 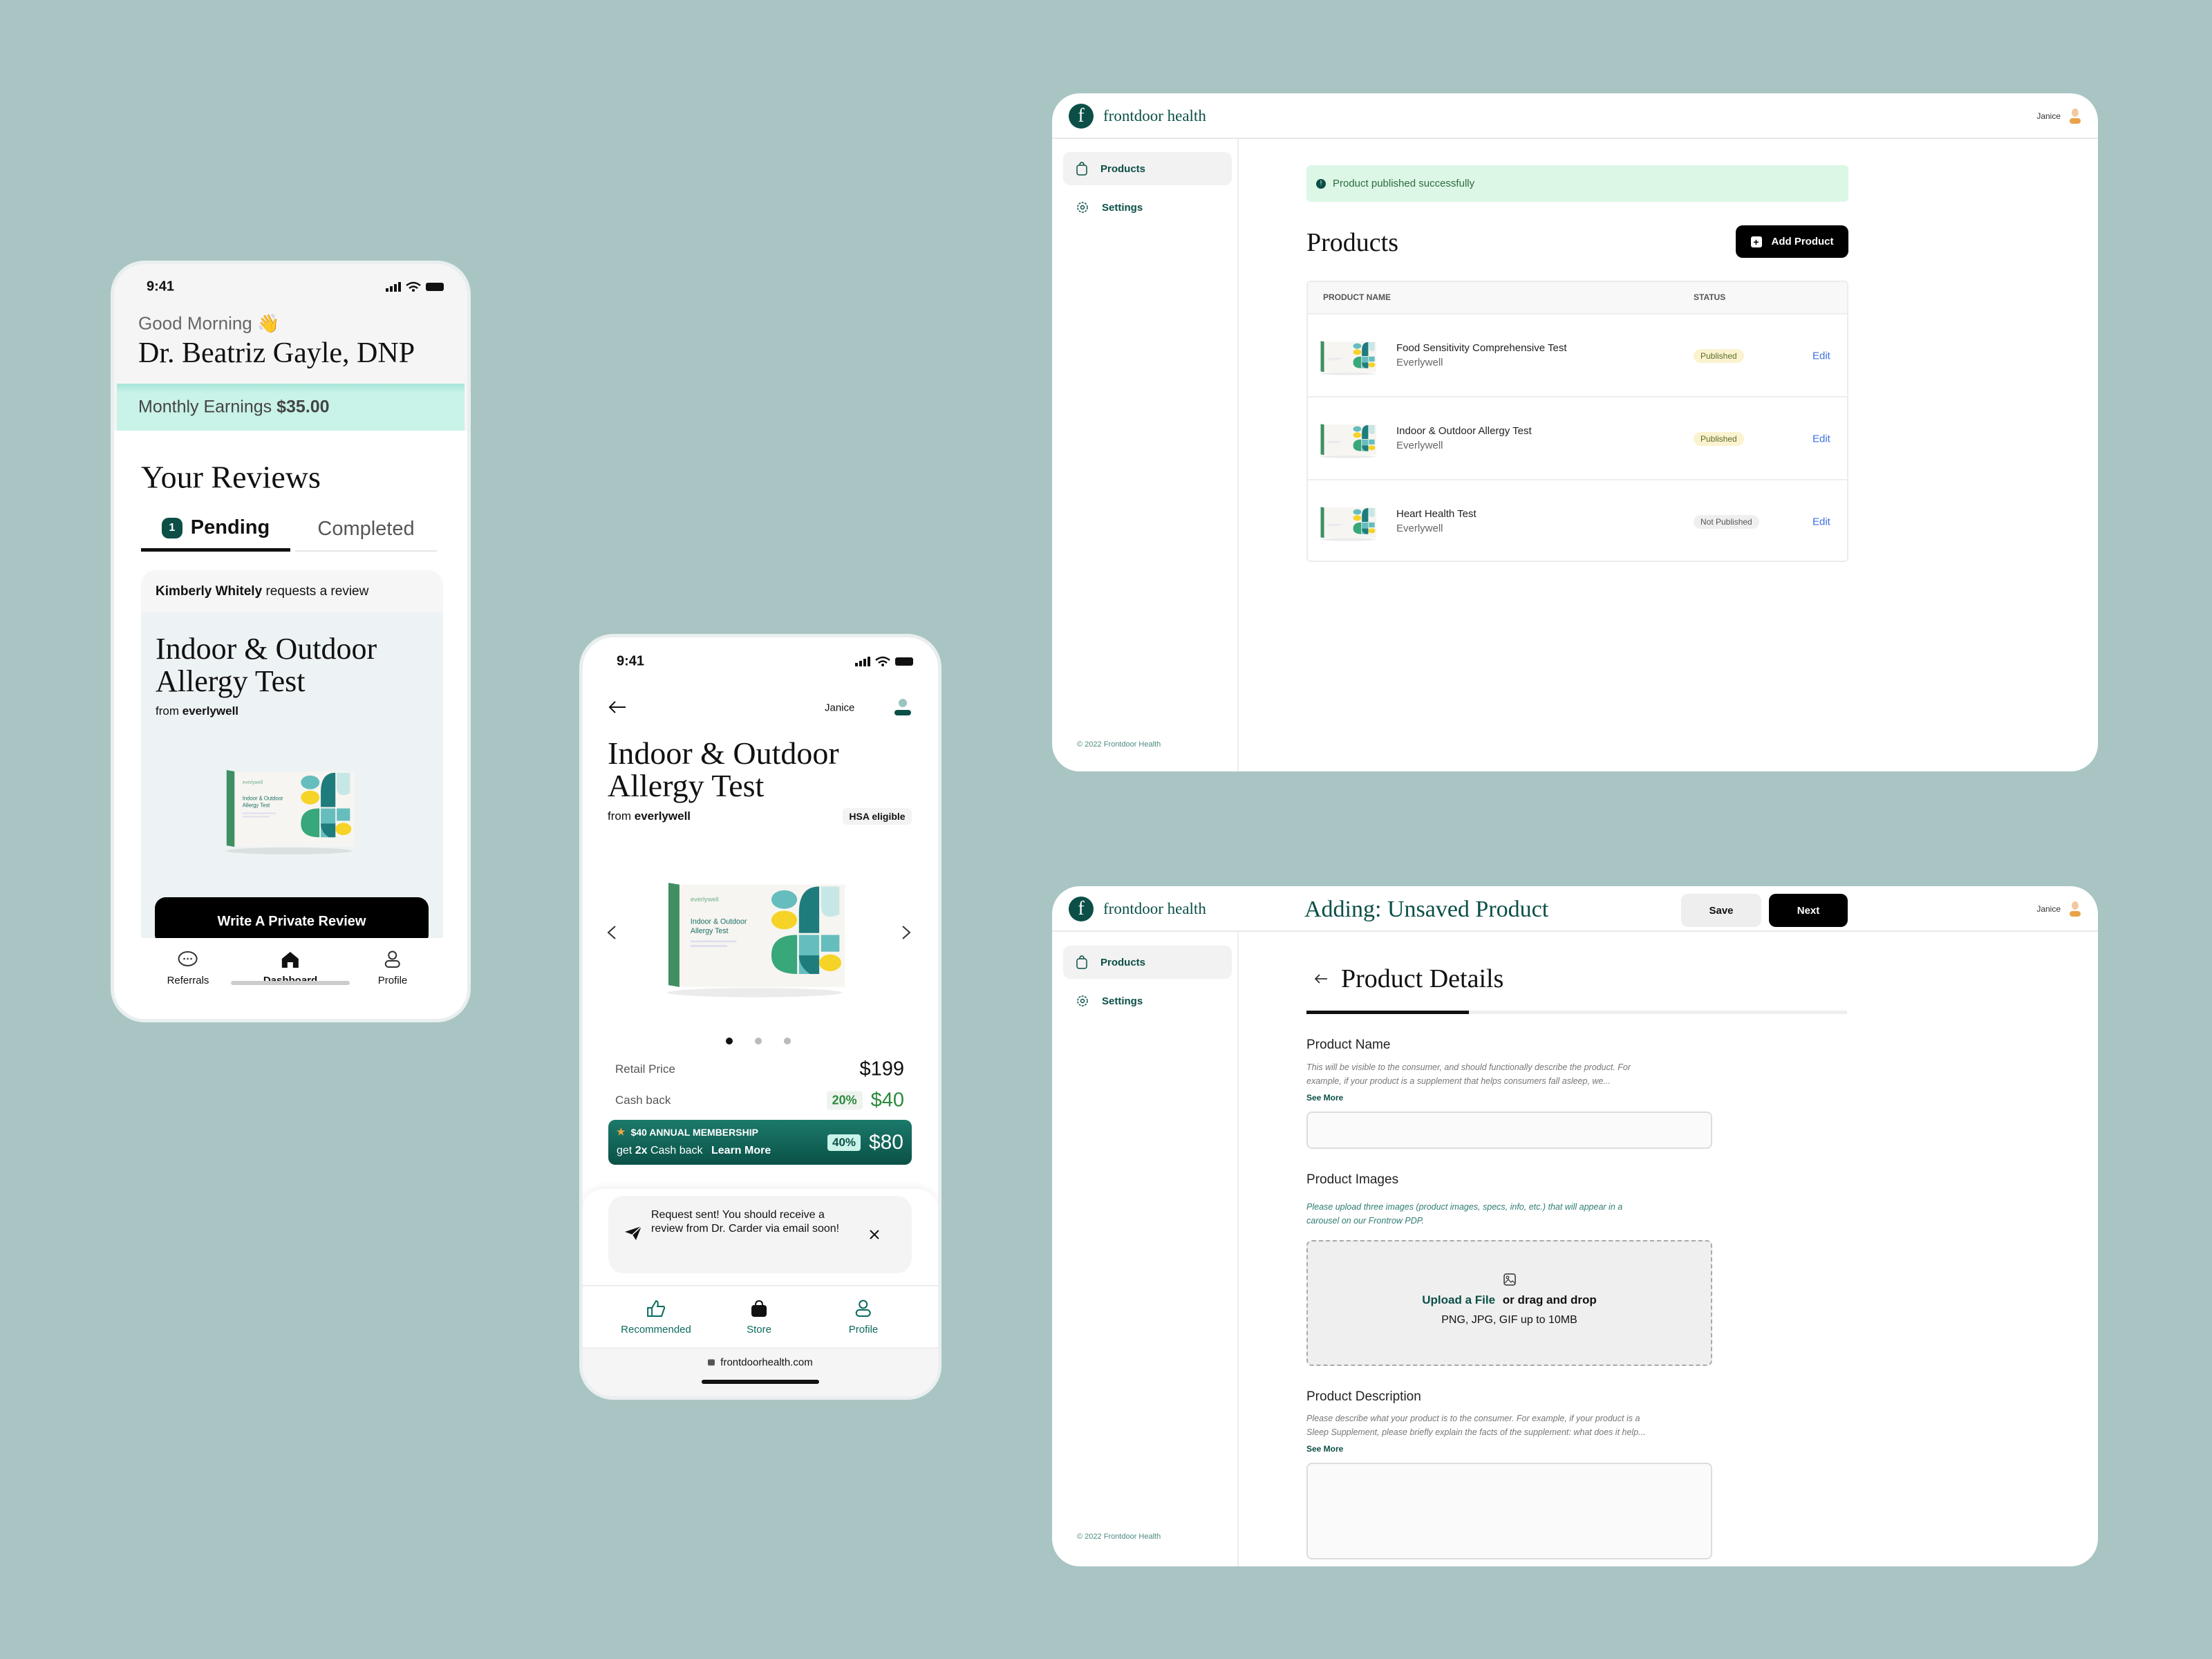 I want to click on product-vendor: Everlywell, so click(x=1419, y=446).